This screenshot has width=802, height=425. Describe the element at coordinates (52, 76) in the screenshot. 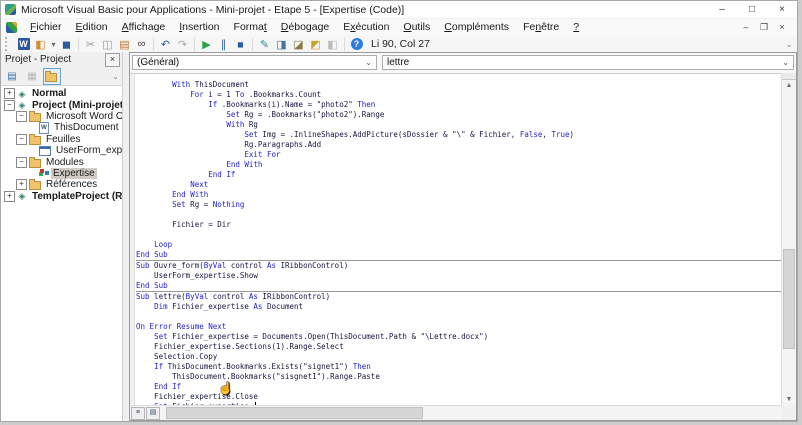

I see `toggle-folders-icon` at that location.